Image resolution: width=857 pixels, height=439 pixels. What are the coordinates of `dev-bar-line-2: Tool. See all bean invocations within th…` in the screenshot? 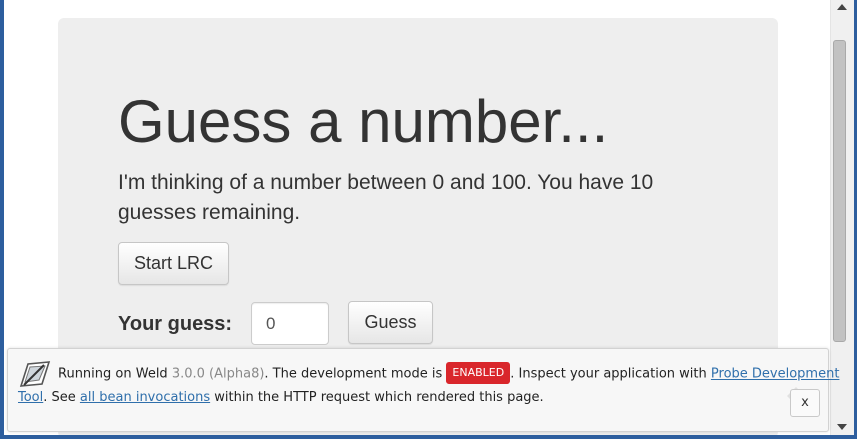 It's located at (281, 398).